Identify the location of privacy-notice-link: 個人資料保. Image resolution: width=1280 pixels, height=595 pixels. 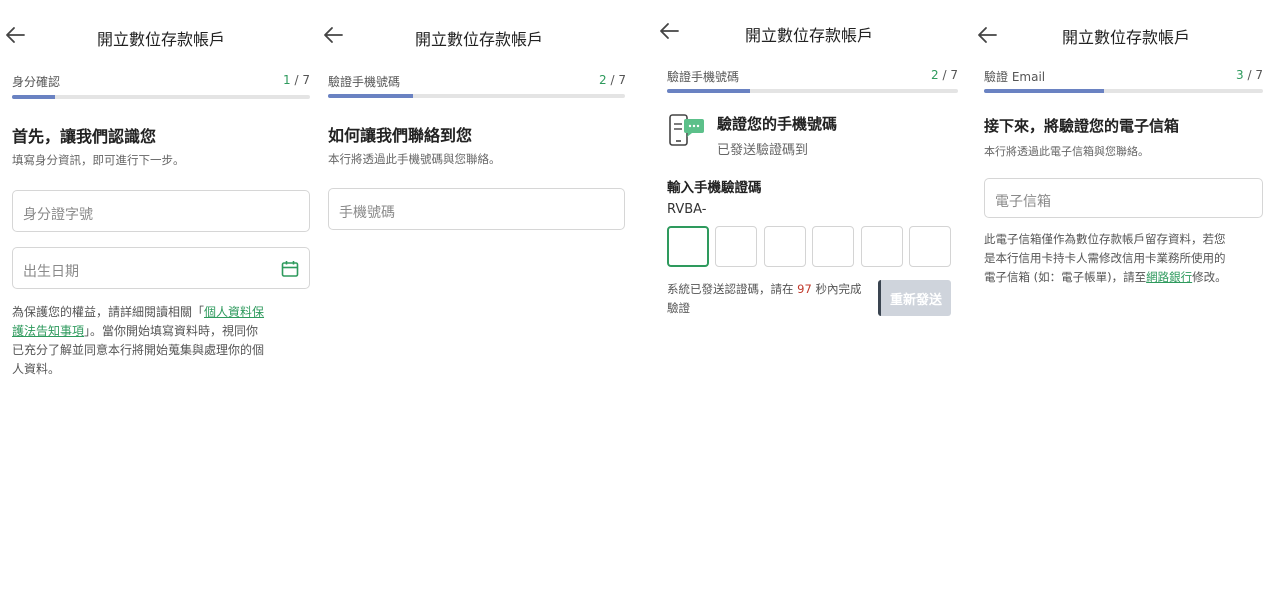
(234, 312).